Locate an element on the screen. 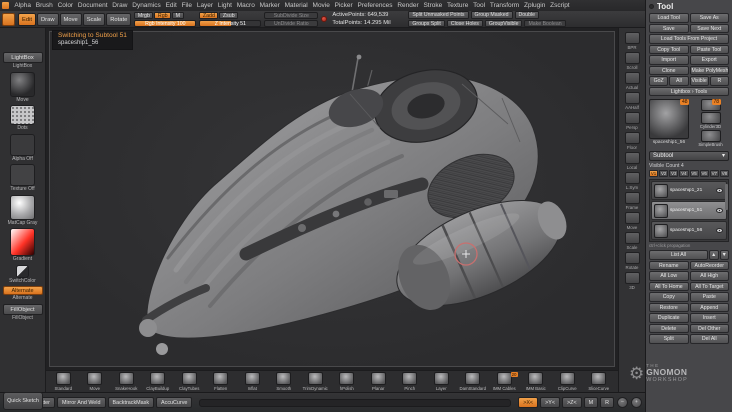 The image size is (732, 412). z-intensity-slider: Z Intensity 51 is located at coordinates (230, 23).